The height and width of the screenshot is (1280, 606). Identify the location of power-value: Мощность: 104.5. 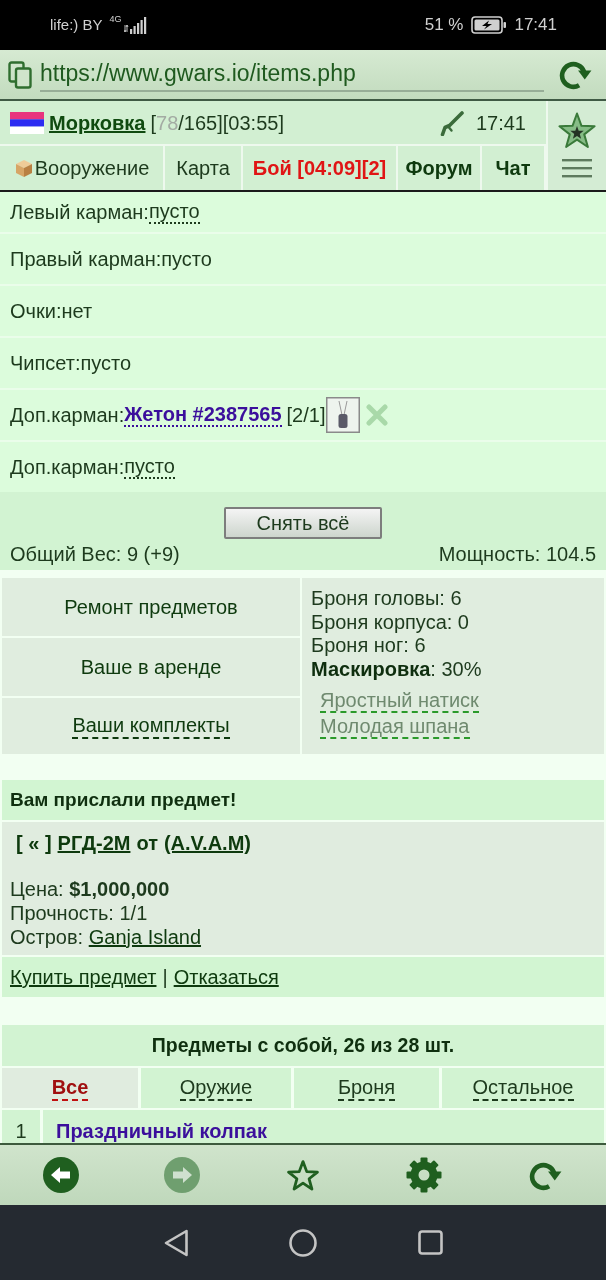
(517, 554).